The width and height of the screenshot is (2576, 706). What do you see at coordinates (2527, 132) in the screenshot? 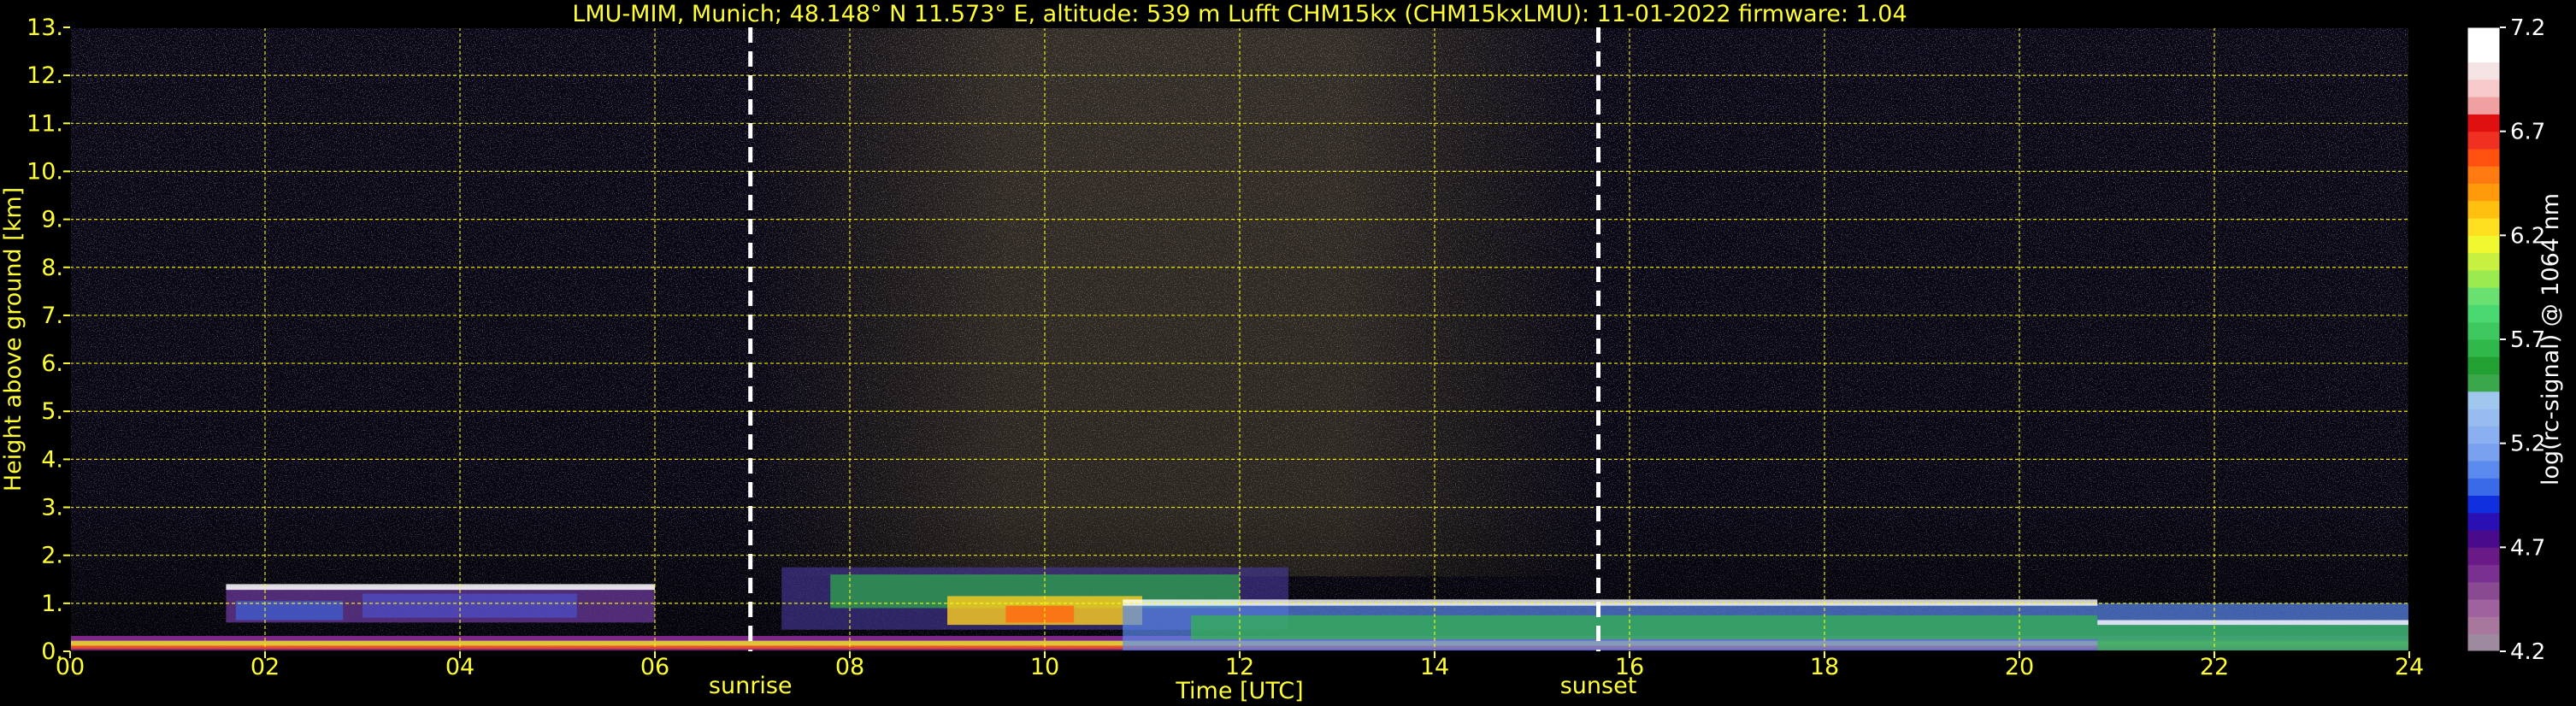
I see `colorbar-tick-label: 6.7` at bounding box center [2527, 132].